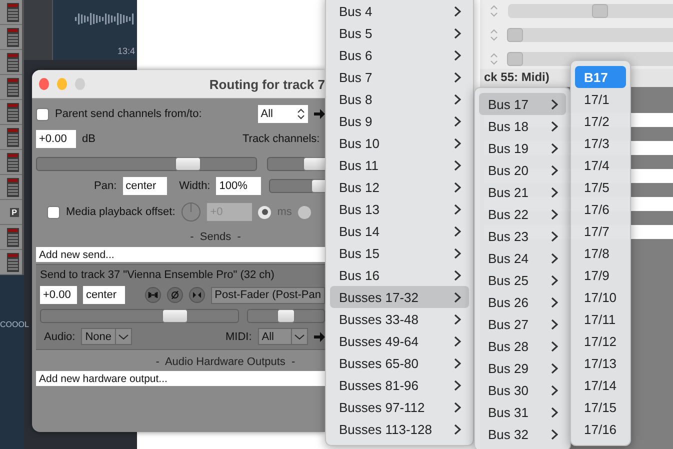  I want to click on menu-item: Bus 22, so click(522, 214).